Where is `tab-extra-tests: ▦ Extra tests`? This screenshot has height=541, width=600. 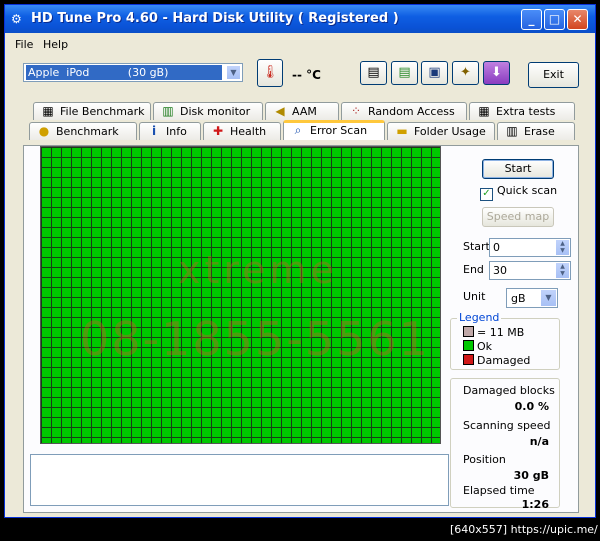 tab-extra-tests: ▦ Extra tests is located at coordinates (522, 111).